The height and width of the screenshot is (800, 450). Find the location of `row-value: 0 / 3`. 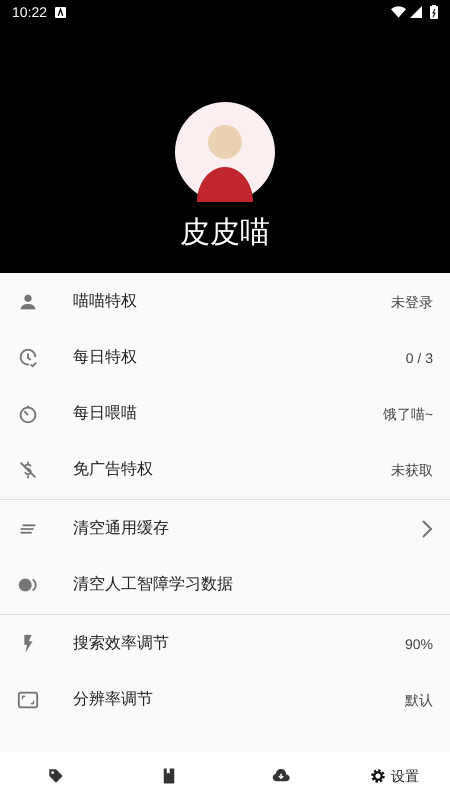

row-value: 0 / 3 is located at coordinates (419, 358).